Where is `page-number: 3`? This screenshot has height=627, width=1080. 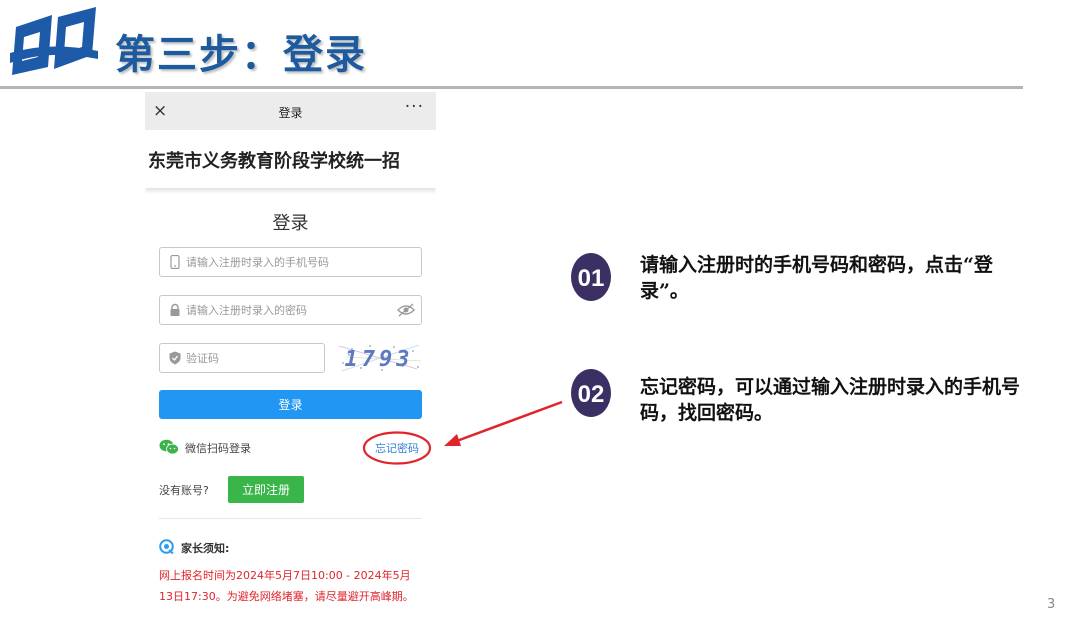 page-number: 3 is located at coordinates (1051, 604).